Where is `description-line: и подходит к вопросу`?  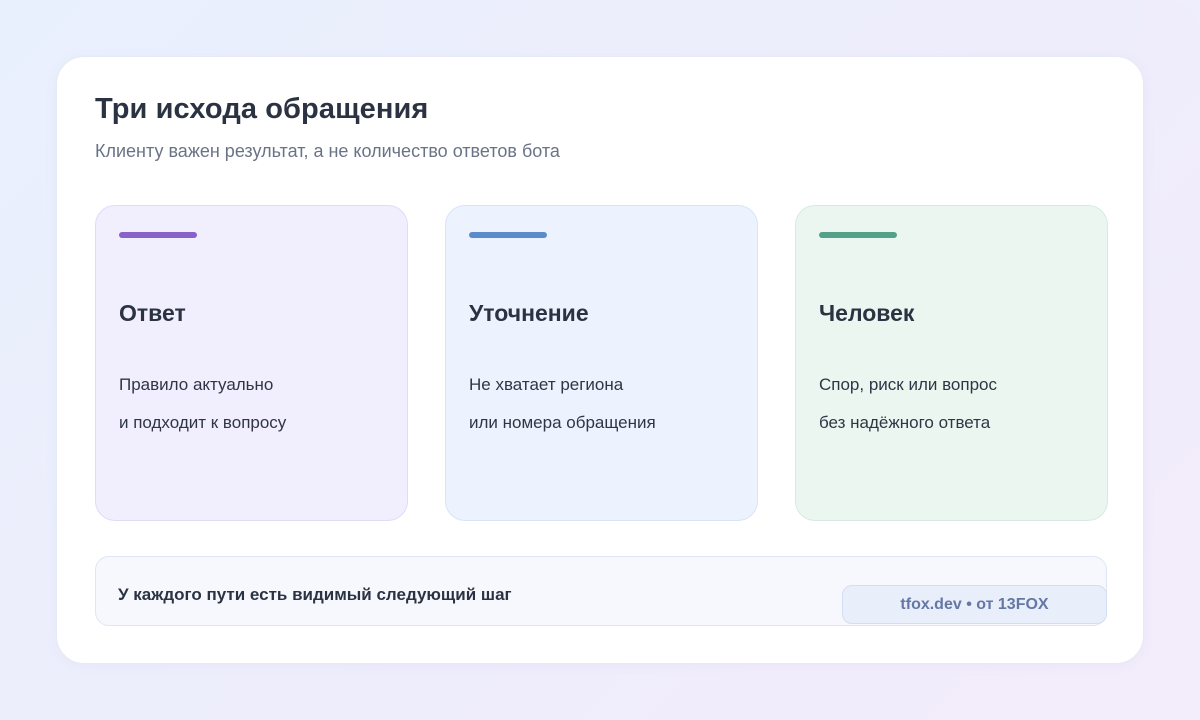
description-line: и подходит к вопросу is located at coordinates (203, 422).